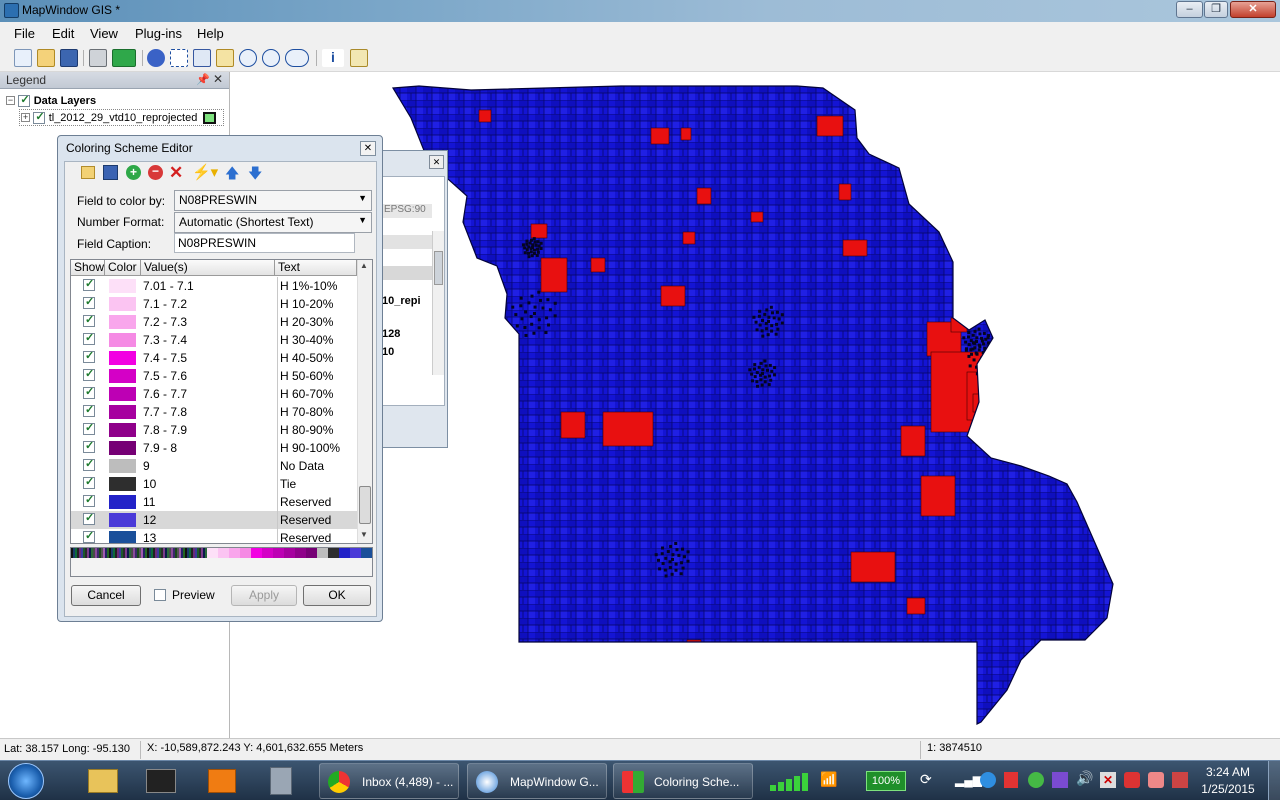  I want to click on move-down-icon: 🡇, so click(255, 175).